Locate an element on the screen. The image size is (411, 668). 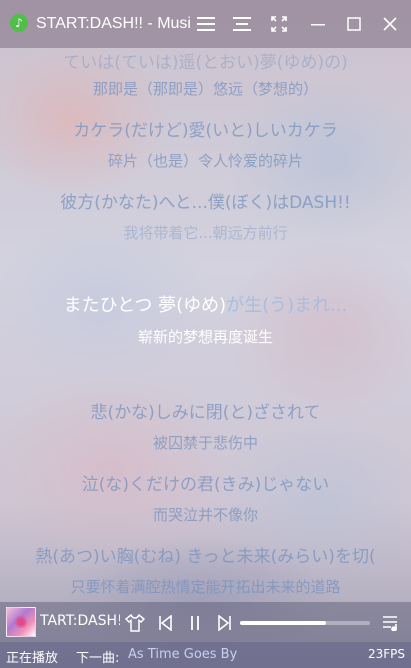
lyric-line: 泣(な)くだけの君(きみ)じゃない is located at coordinates (205, 485).